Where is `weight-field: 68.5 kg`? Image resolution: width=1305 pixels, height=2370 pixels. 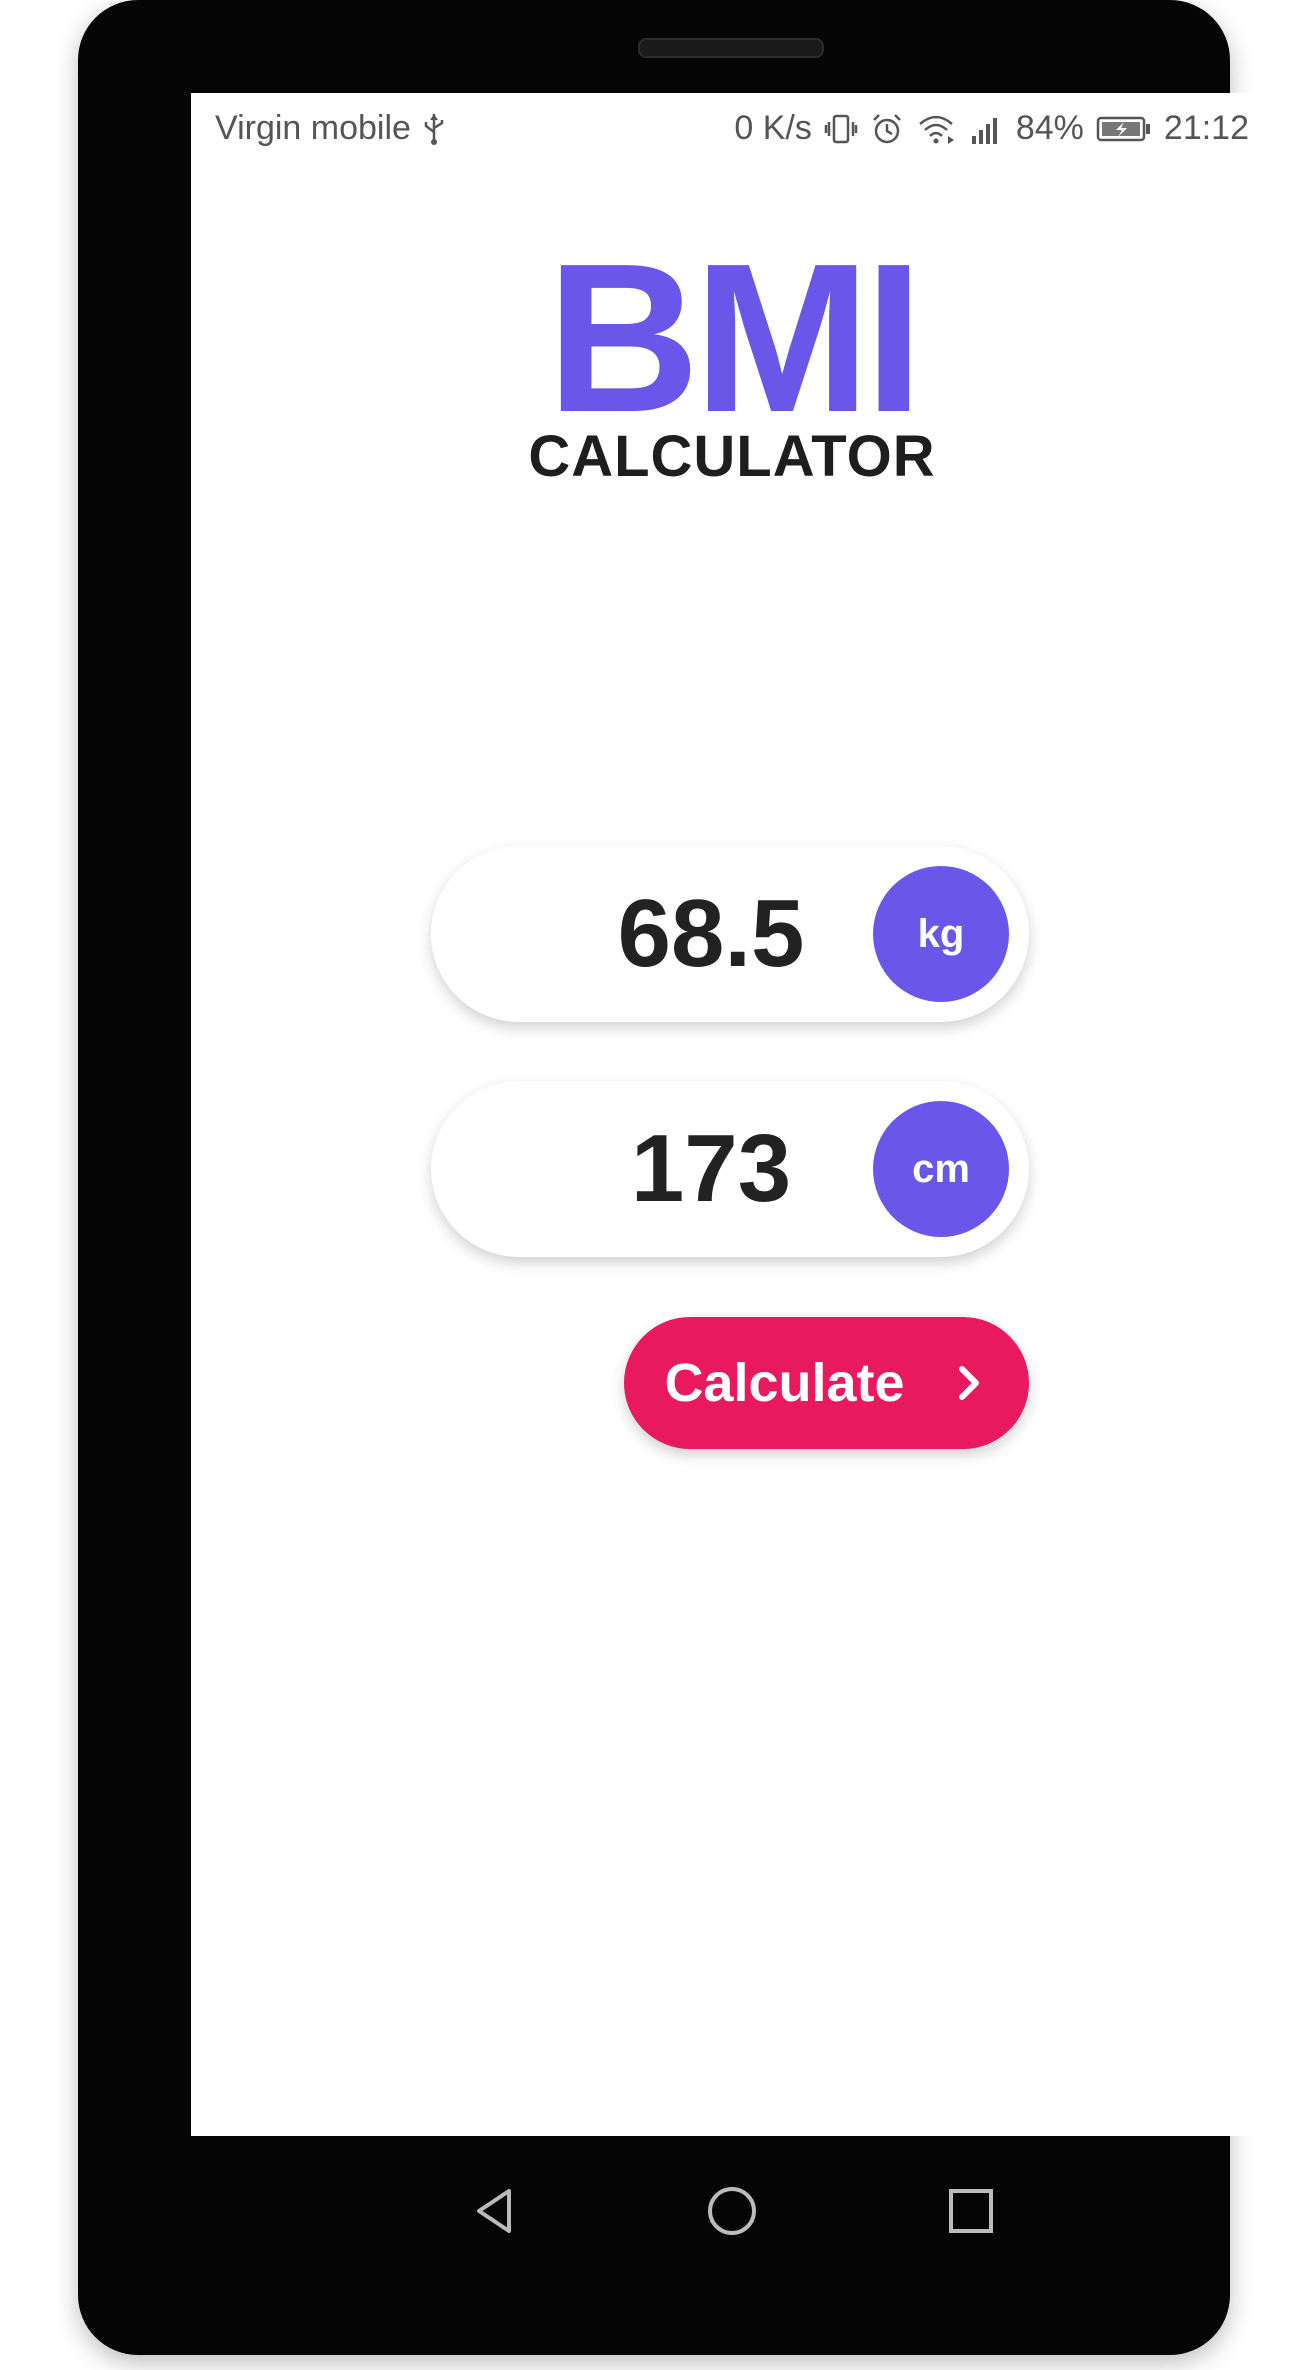
weight-field: 68.5 kg is located at coordinates (730, 934).